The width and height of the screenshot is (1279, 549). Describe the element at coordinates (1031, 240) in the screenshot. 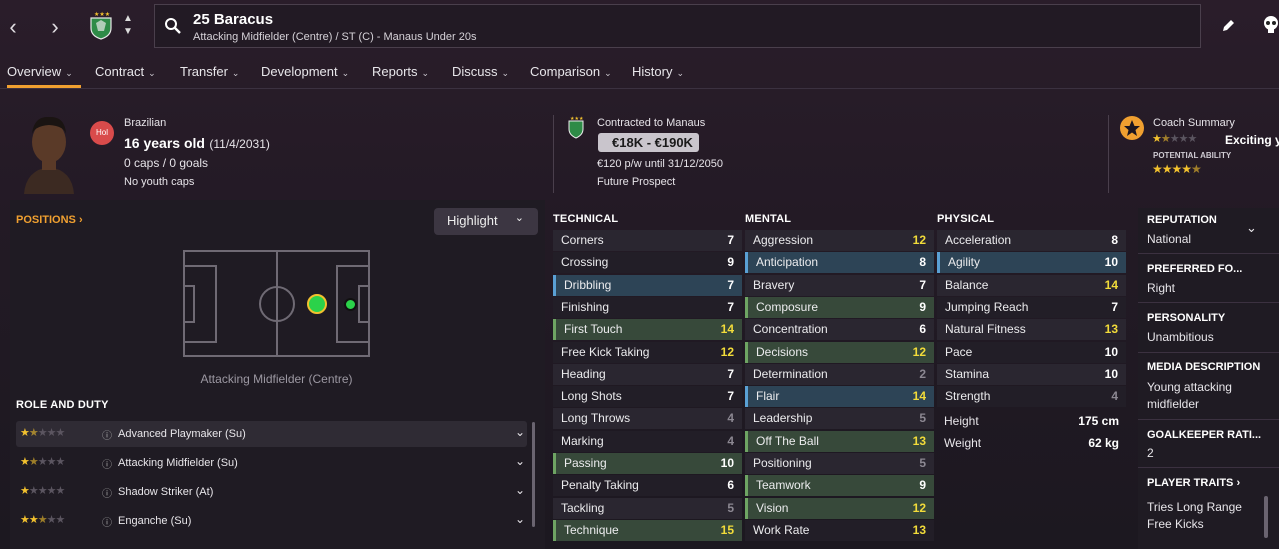

I see `attribute-row: Acceleration 8` at that location.